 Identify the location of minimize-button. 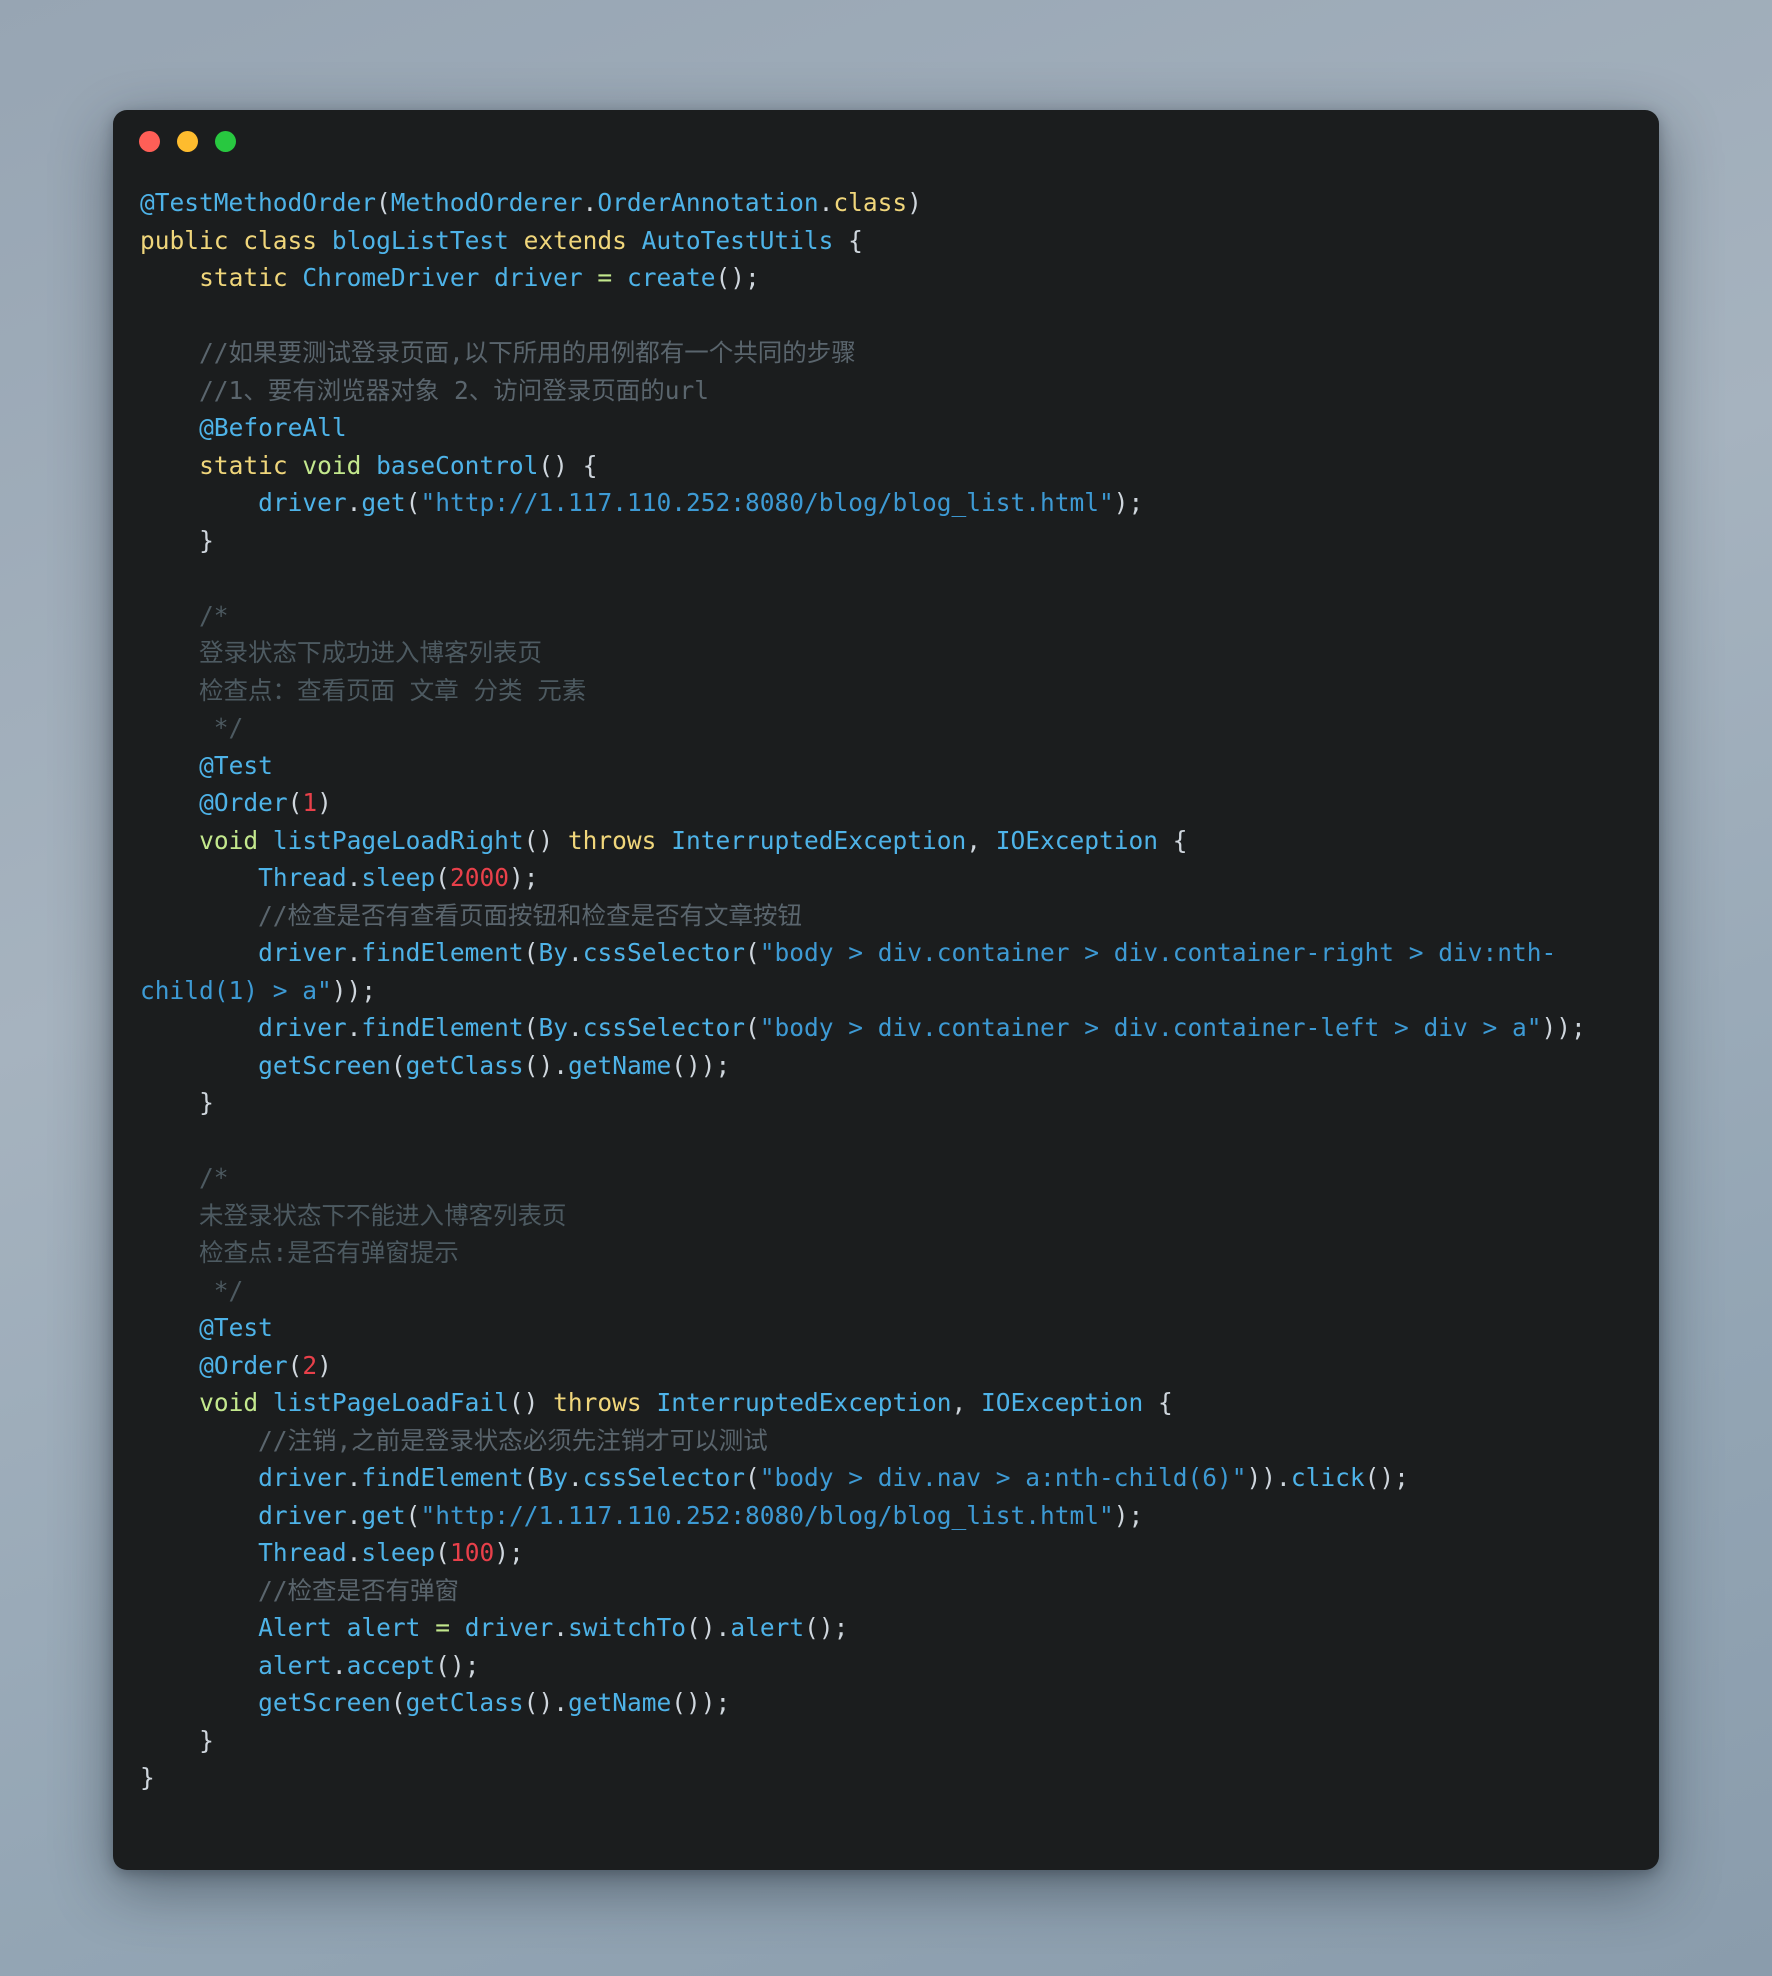
(187, 141).